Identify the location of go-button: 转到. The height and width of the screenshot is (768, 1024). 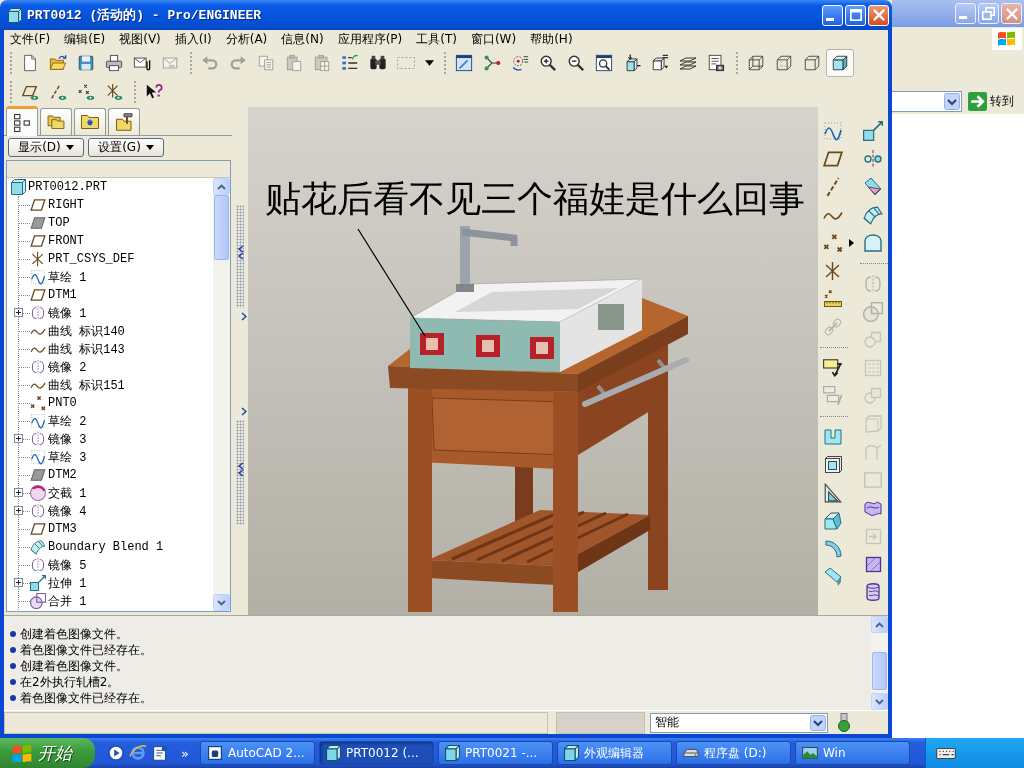
(991, 101).